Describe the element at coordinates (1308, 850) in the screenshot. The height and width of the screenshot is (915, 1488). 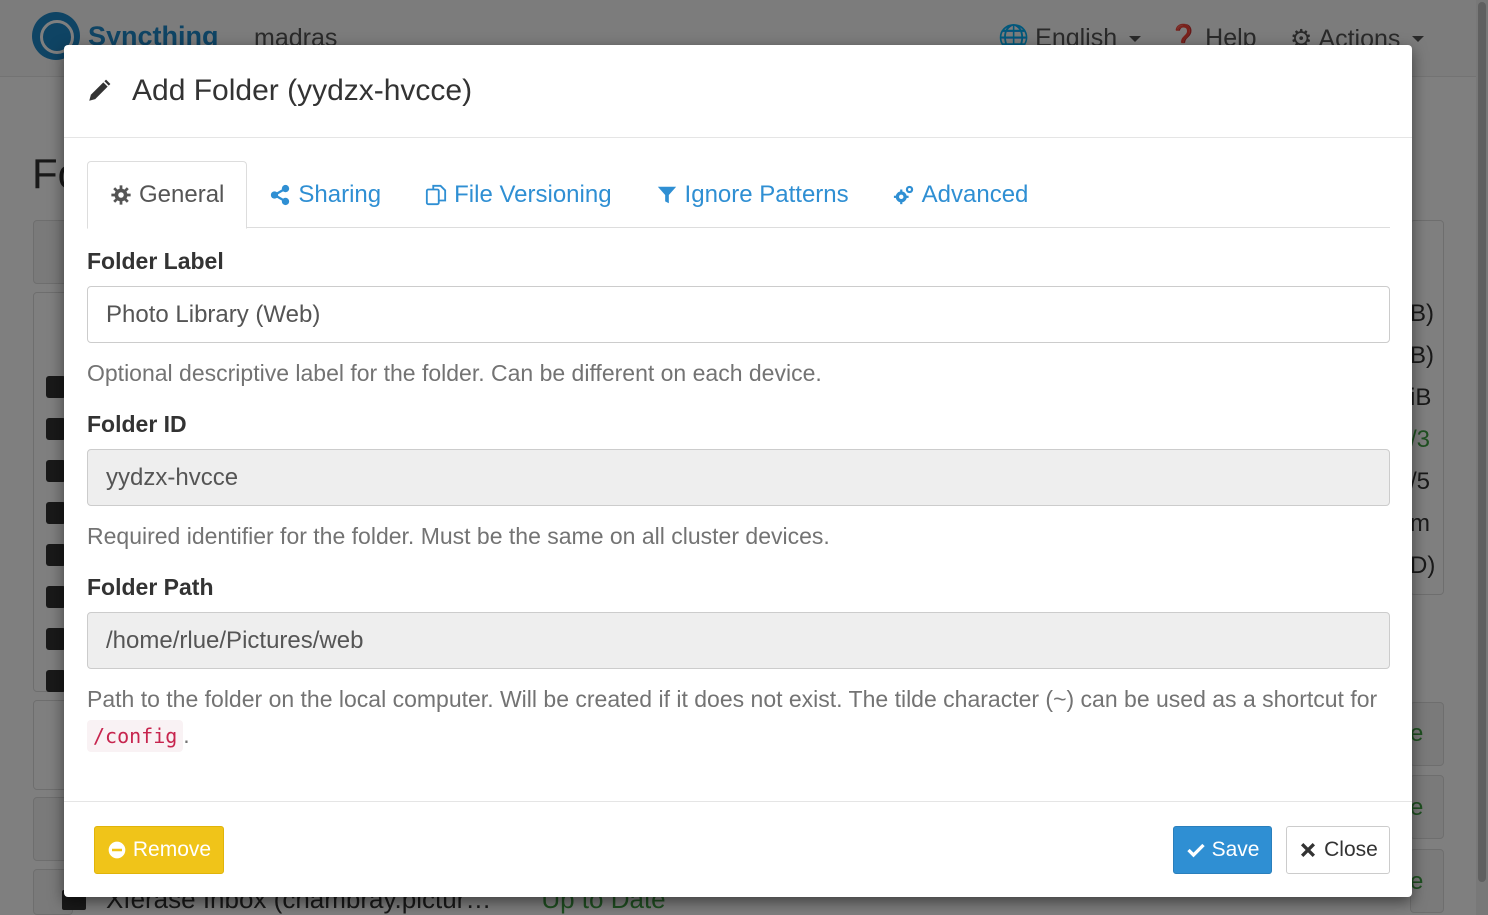
I see `close-icon` at that location.